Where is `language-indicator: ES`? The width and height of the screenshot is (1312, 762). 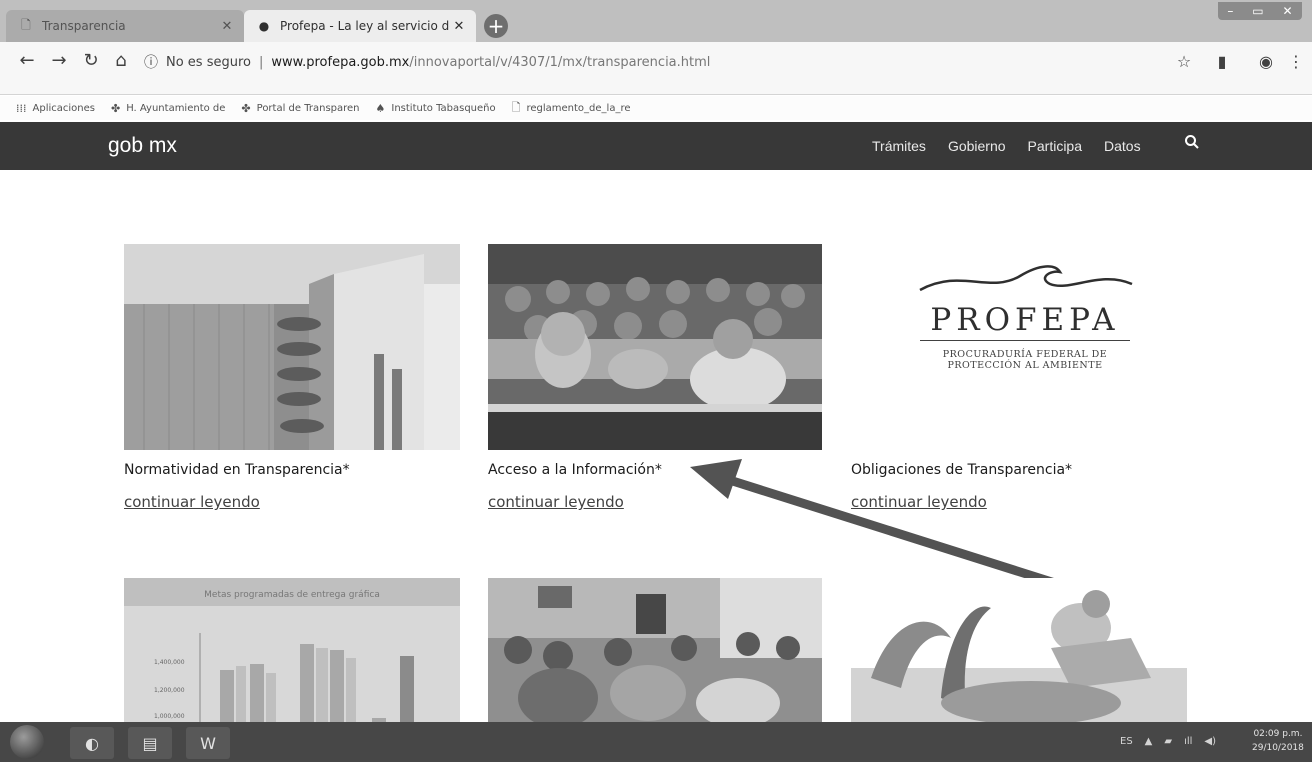
language-indicator: ES is located at coordinates (1126, 741).